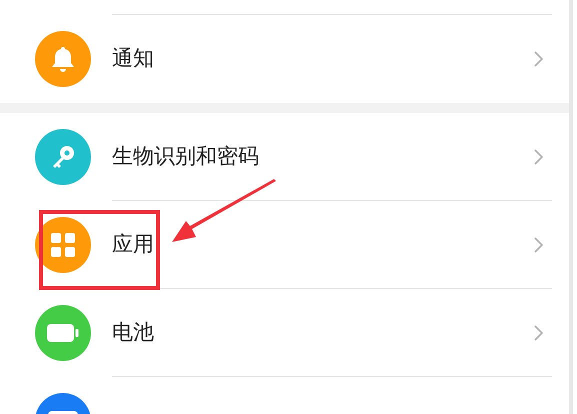  Describe the element at coordinates (185, 157) in the screenshot. I see `settings-item-label: 生物识别和密码` at that location.